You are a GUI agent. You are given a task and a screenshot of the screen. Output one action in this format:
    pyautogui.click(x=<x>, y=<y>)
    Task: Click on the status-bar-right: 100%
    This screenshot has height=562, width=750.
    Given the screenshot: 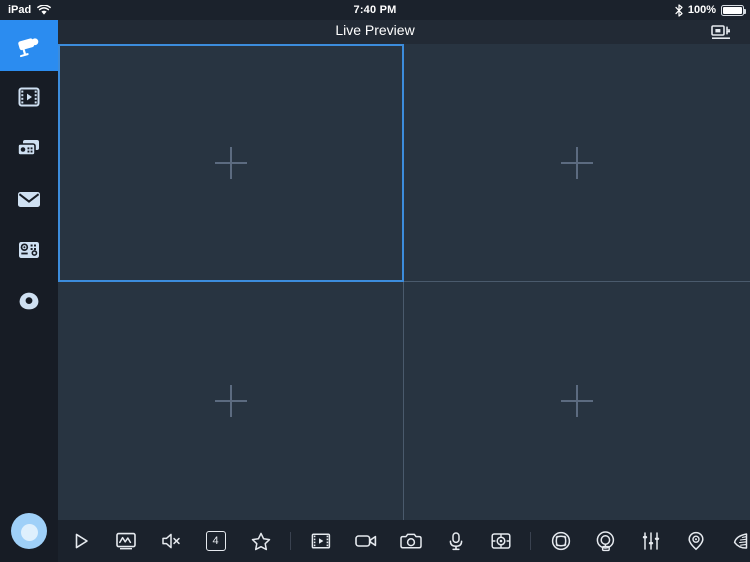 What is the action you would take?
    pyautogui.click(x=710, y=10)
    